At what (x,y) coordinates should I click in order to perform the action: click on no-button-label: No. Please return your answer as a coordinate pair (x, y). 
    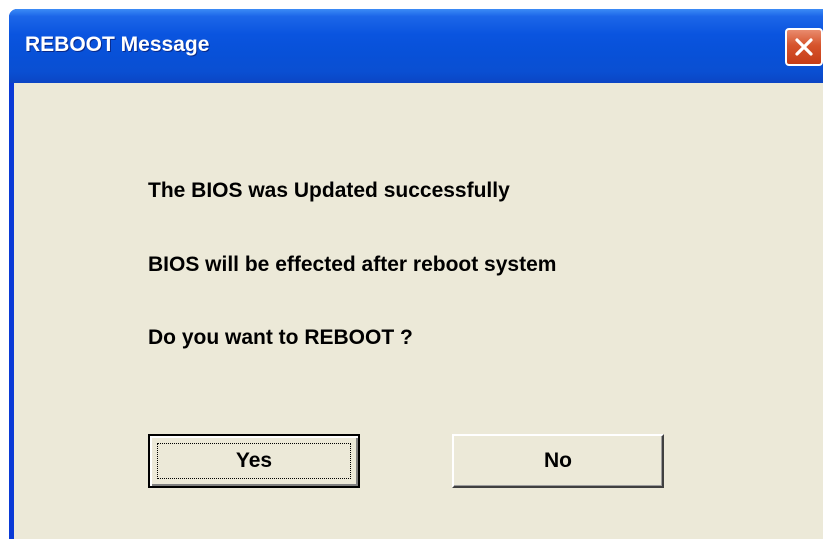
    Looking at the image, I should click on (558, 460).